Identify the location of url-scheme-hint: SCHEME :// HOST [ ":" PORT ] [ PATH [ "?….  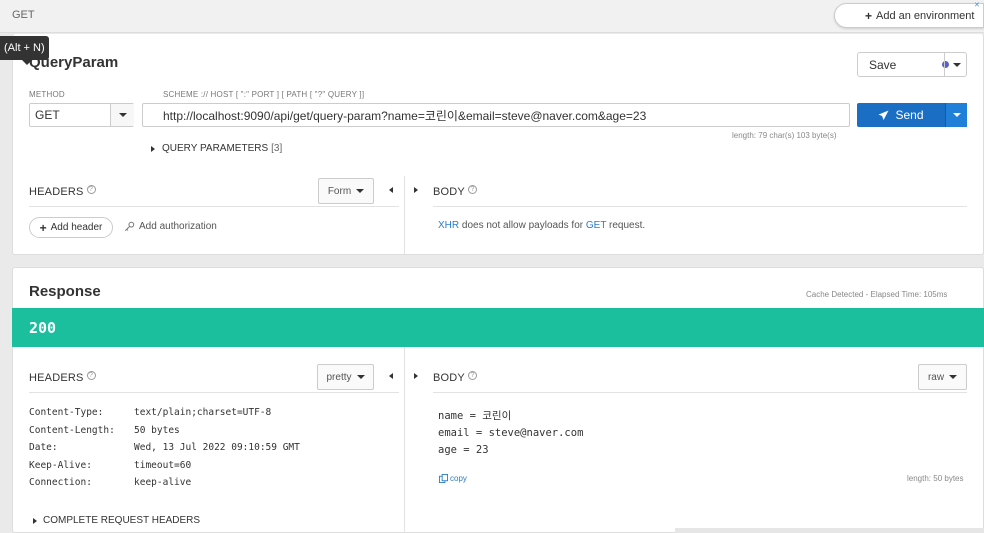
(264, 94).